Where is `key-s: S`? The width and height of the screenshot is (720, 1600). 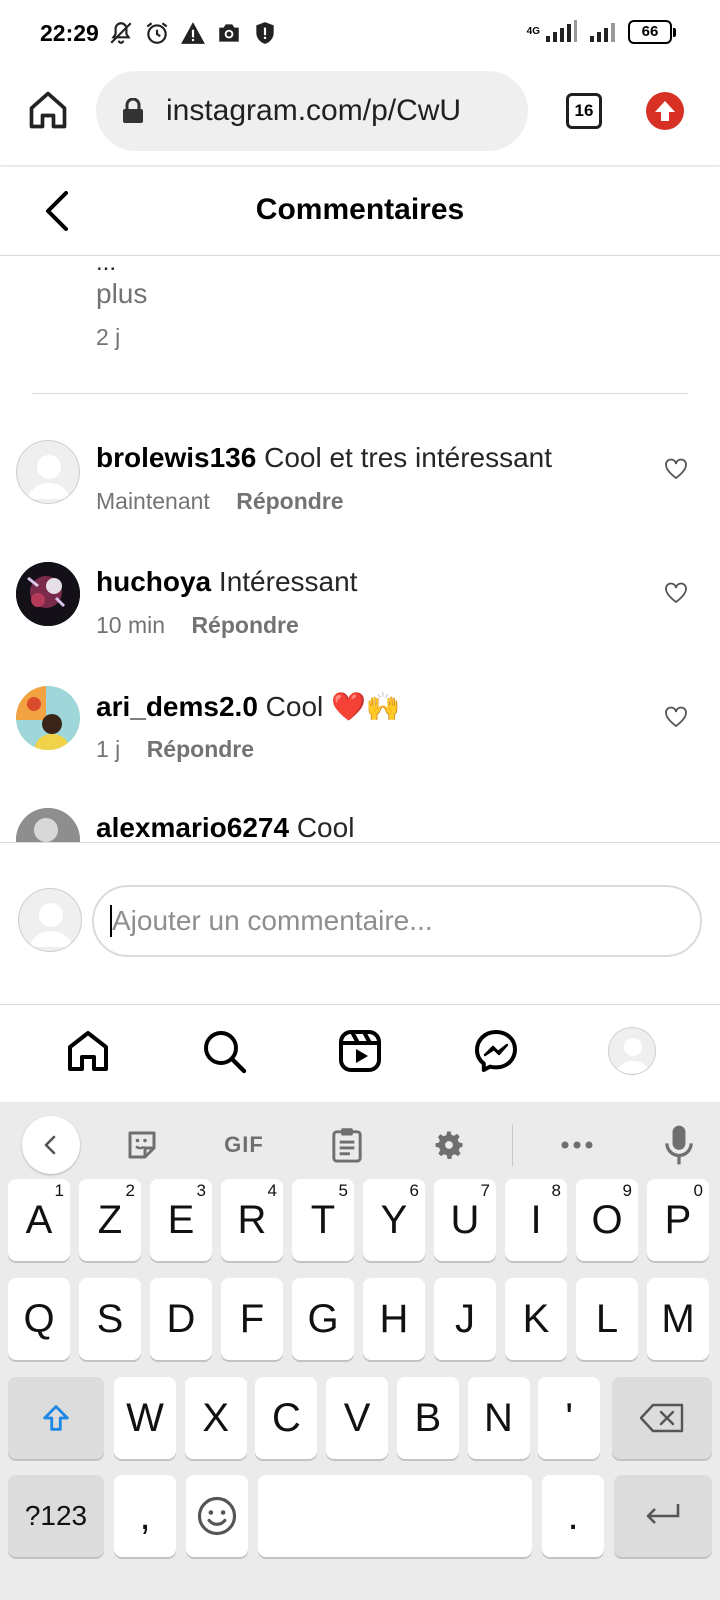
key-s: S is located at coordinates (110, 1319).